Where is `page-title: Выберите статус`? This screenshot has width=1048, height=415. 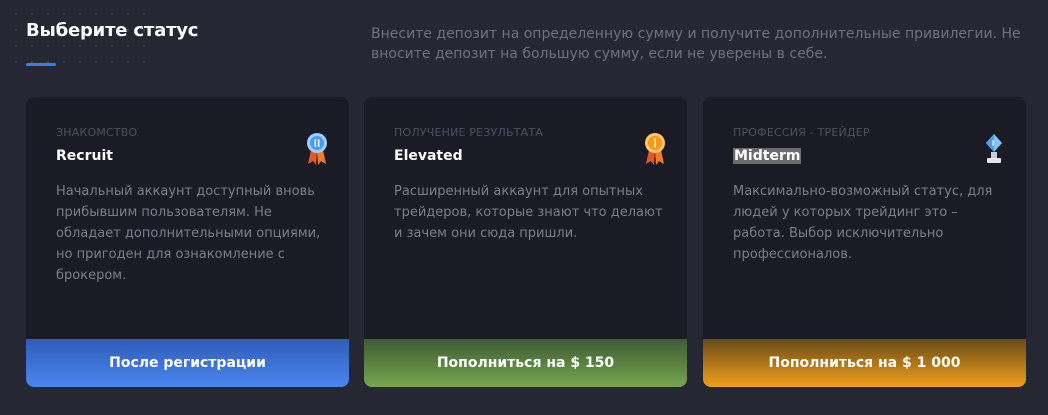 page-title: Выберите статус is located at coordinates (112, 30).